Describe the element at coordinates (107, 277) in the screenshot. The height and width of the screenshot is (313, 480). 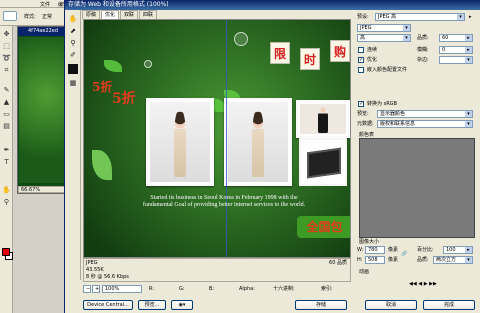
I see `info-time: 8 秒 @ 56.6 Kbps` at that location.